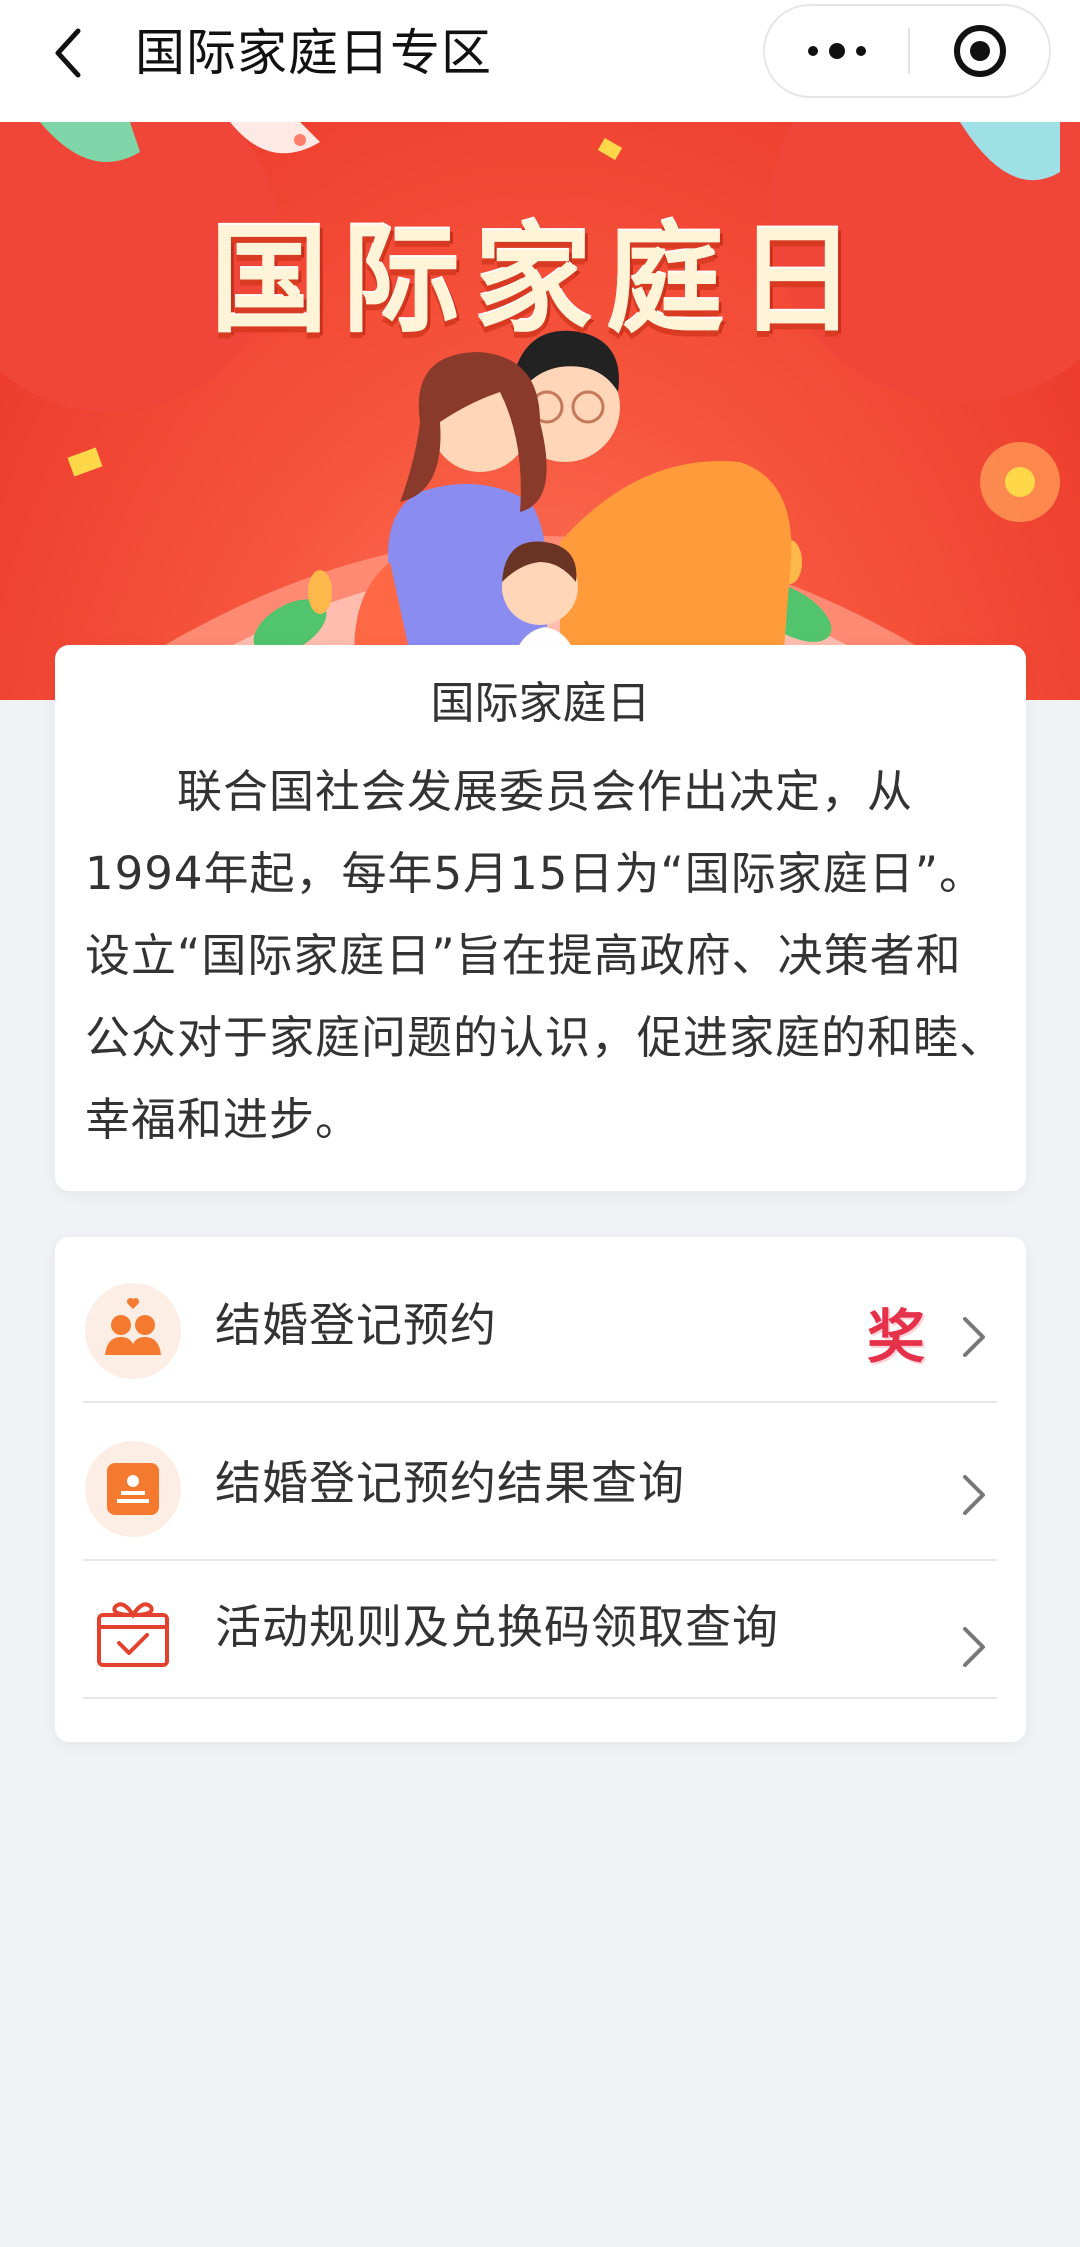 This screenshot has width=1080, height=2247. I want to click on menu-item-appointment-result: 结婚登记预约结果查询, so click(540, 1482).